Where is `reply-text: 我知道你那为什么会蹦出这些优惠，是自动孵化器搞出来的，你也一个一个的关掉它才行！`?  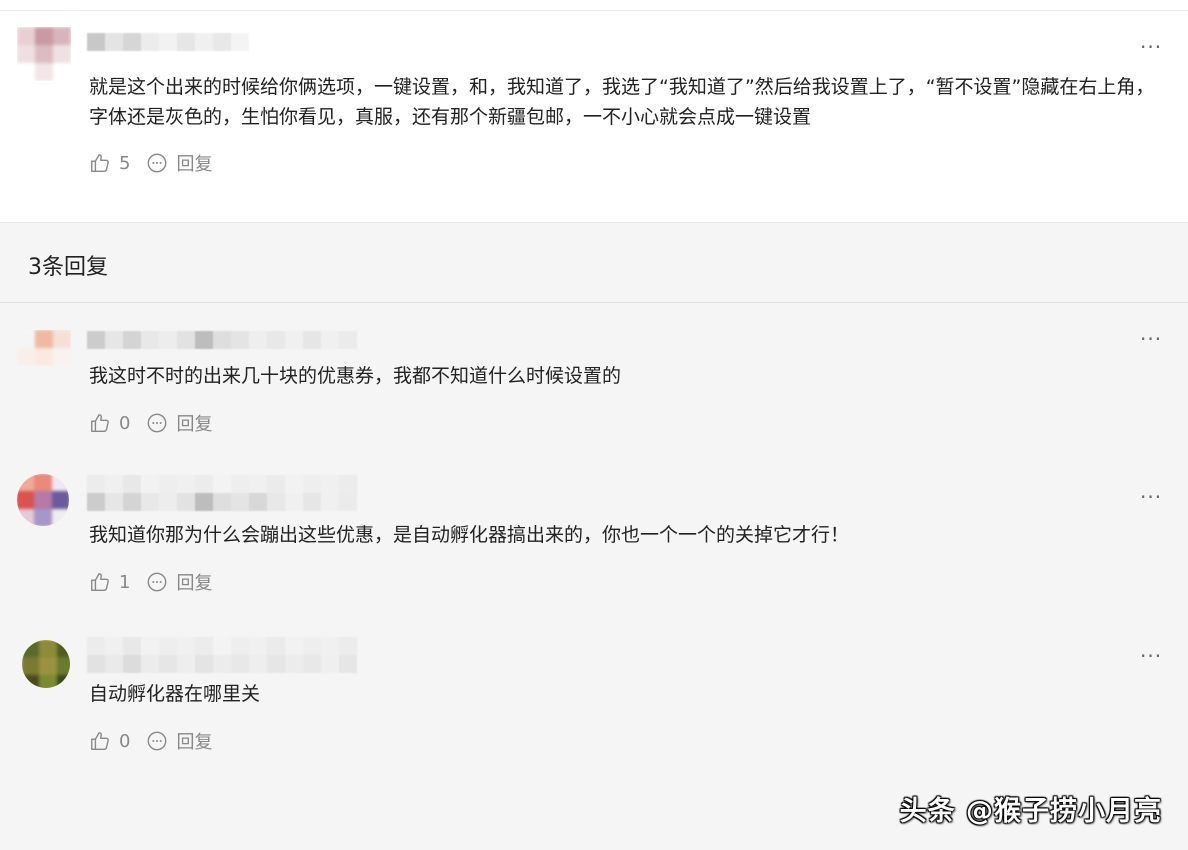 reply-text: 我知道你那为什么会蹦出这些优惠，是自动孵化器搞出来的，你也一个一个的关掉它才行！ is located at coordinates (469, 535).